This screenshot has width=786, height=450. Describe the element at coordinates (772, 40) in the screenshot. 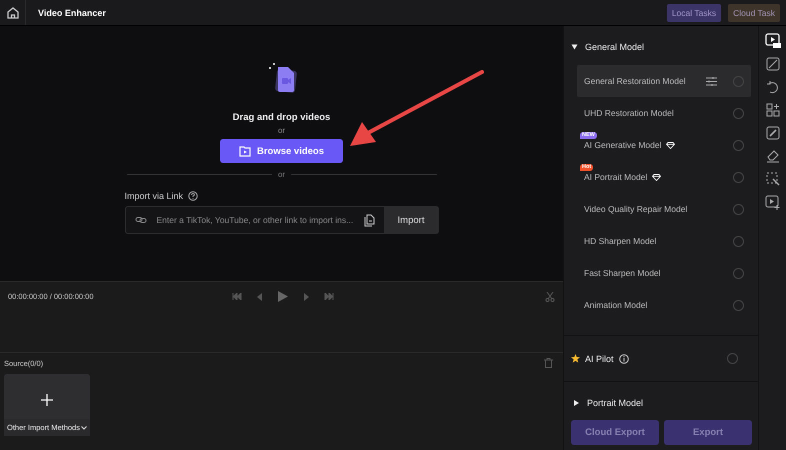

I see `video-uhd-icon` at that location.